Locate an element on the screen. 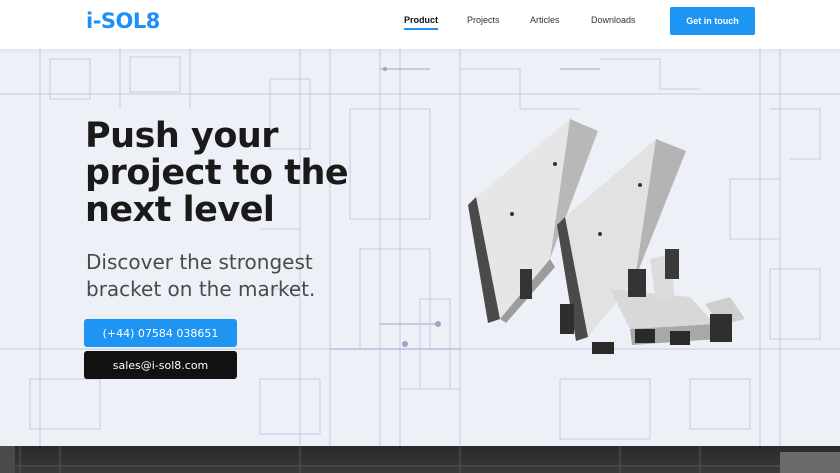 The height and width of the screenshot is (473, 840). building-photo-strip is located at coordinates (420, 459).